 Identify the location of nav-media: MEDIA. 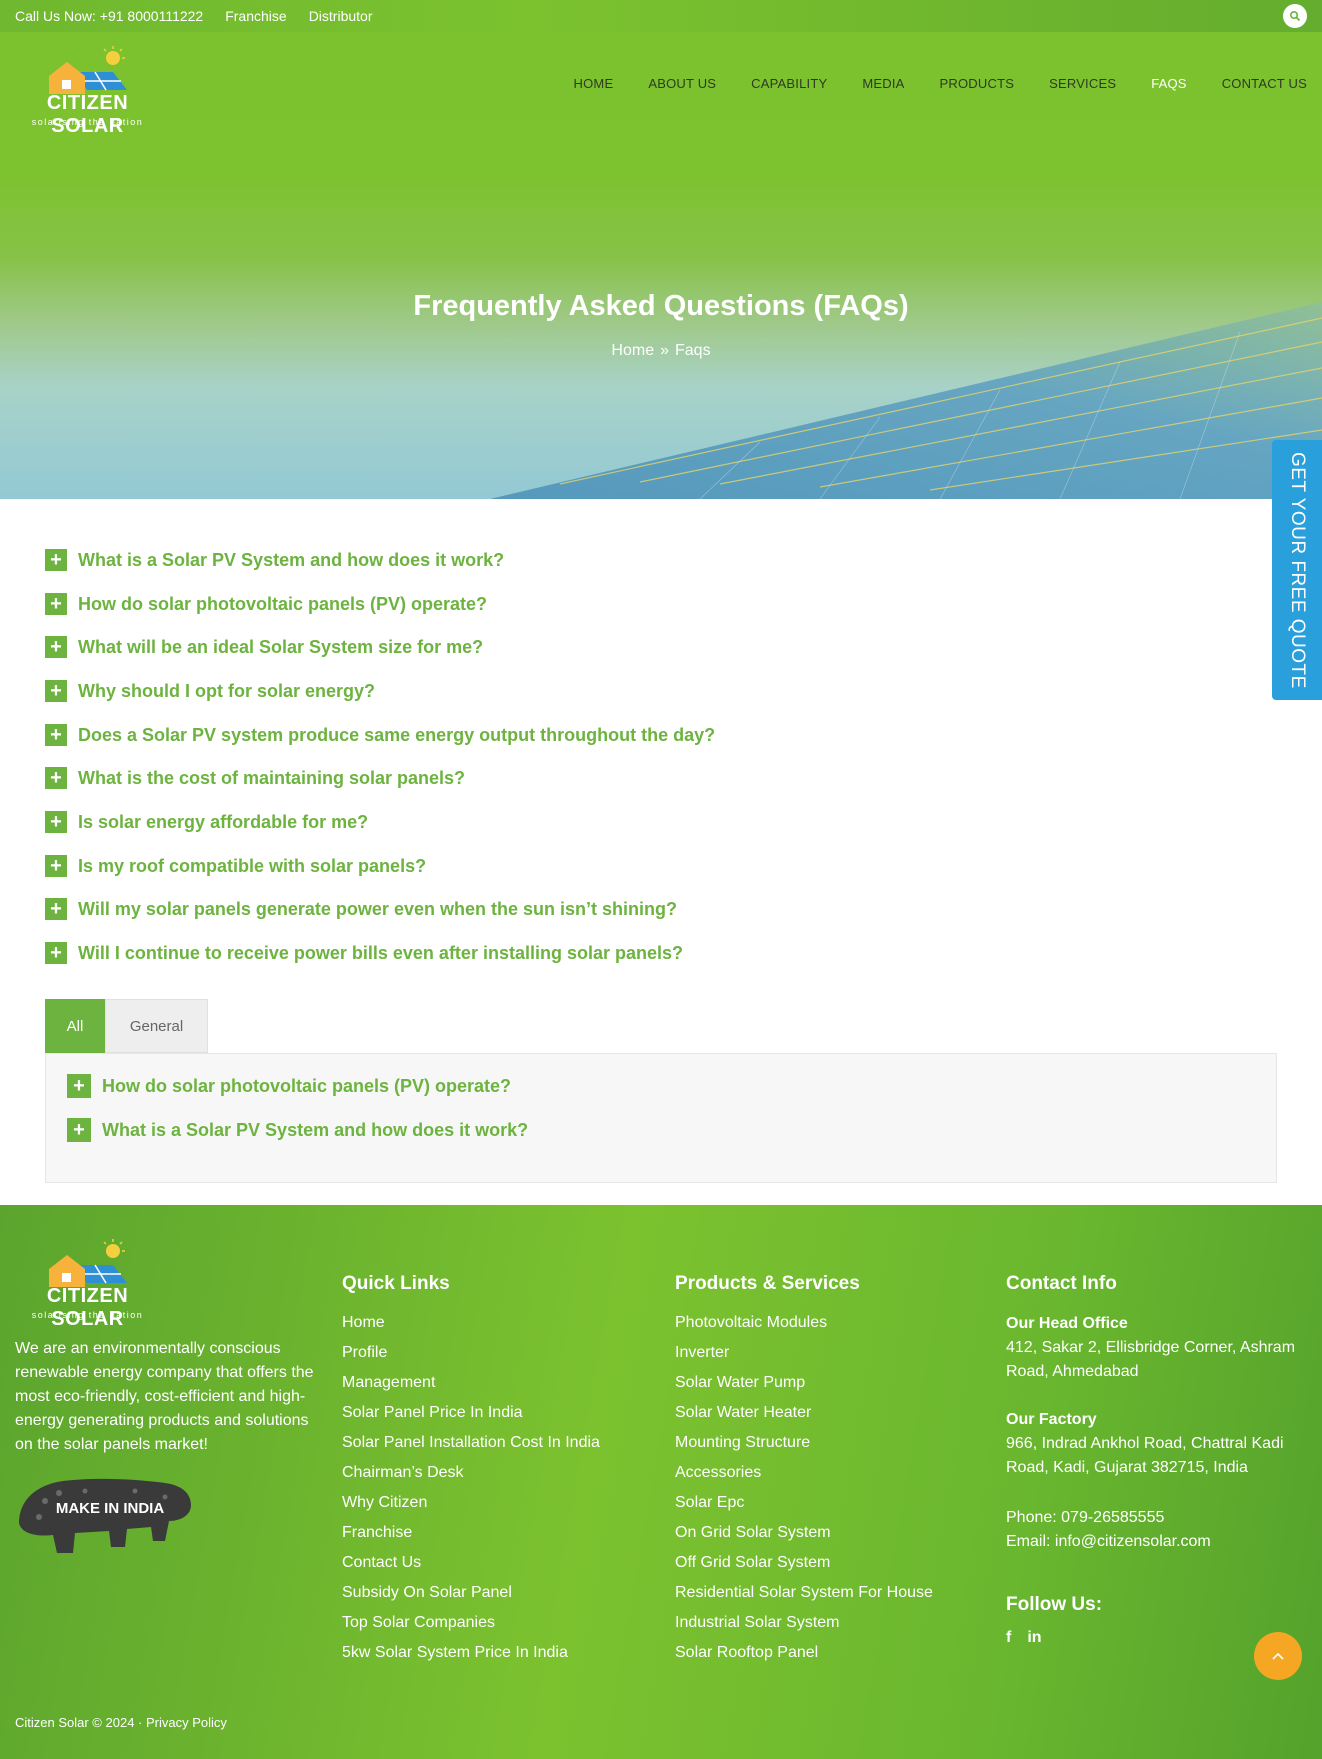
(883, 83).